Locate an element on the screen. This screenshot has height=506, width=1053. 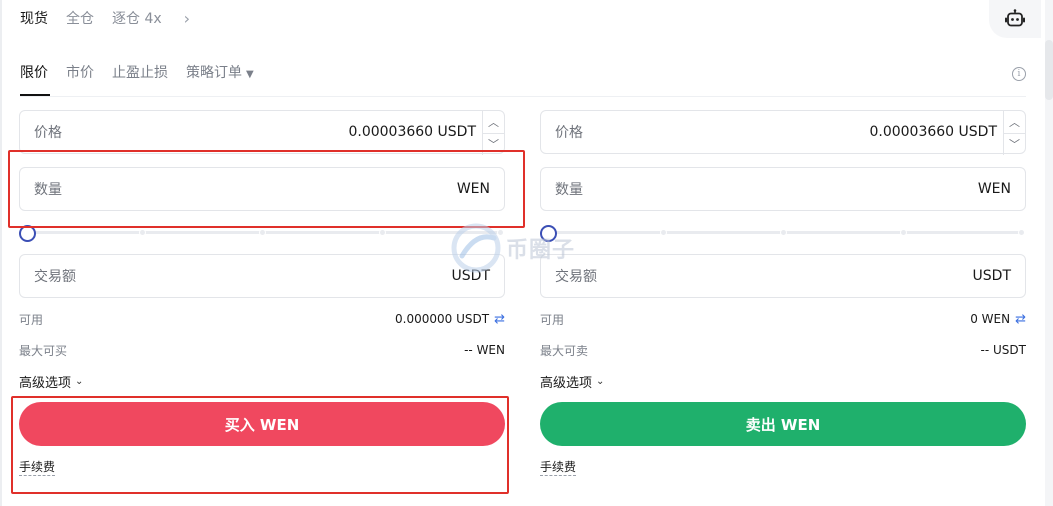
buy-amount-label: 交易额 is located at coordinates (55, 277).